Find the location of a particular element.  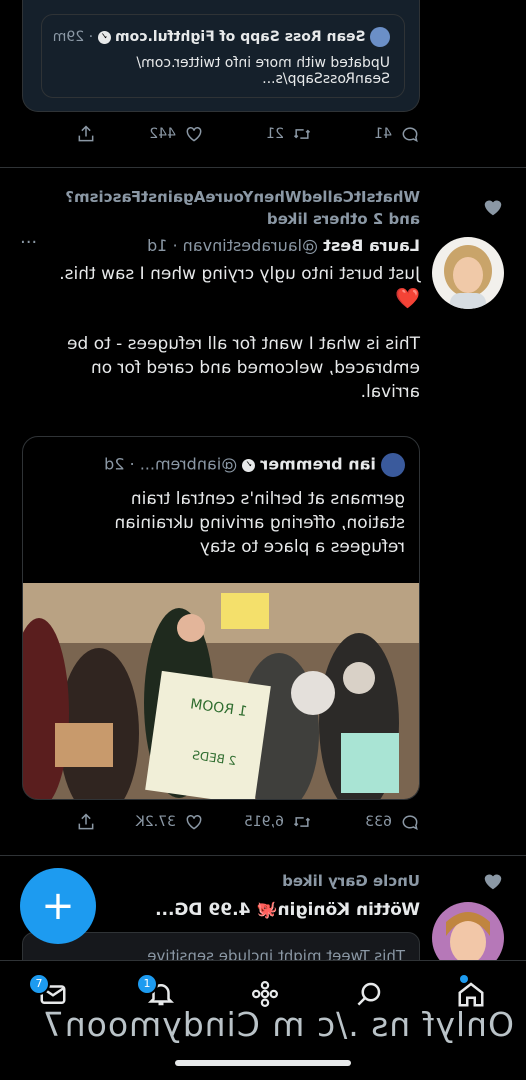

profile-photo is located at coordinates (468, 273).